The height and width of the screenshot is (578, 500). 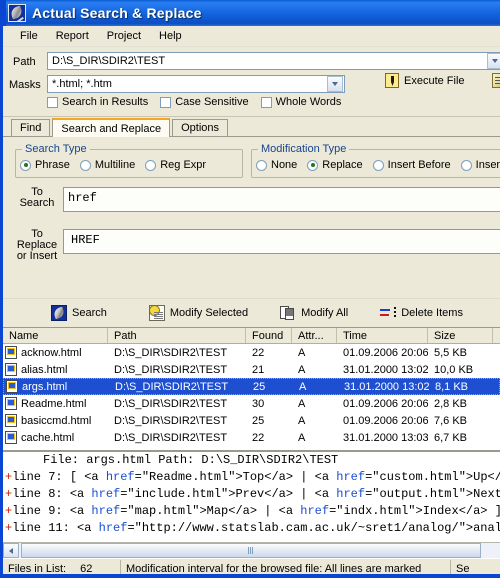 What do you see at coordinates (196, 84) in the screenshot?
I see `masks-input: *.html; *.htm` at bounding box center [196, 84].